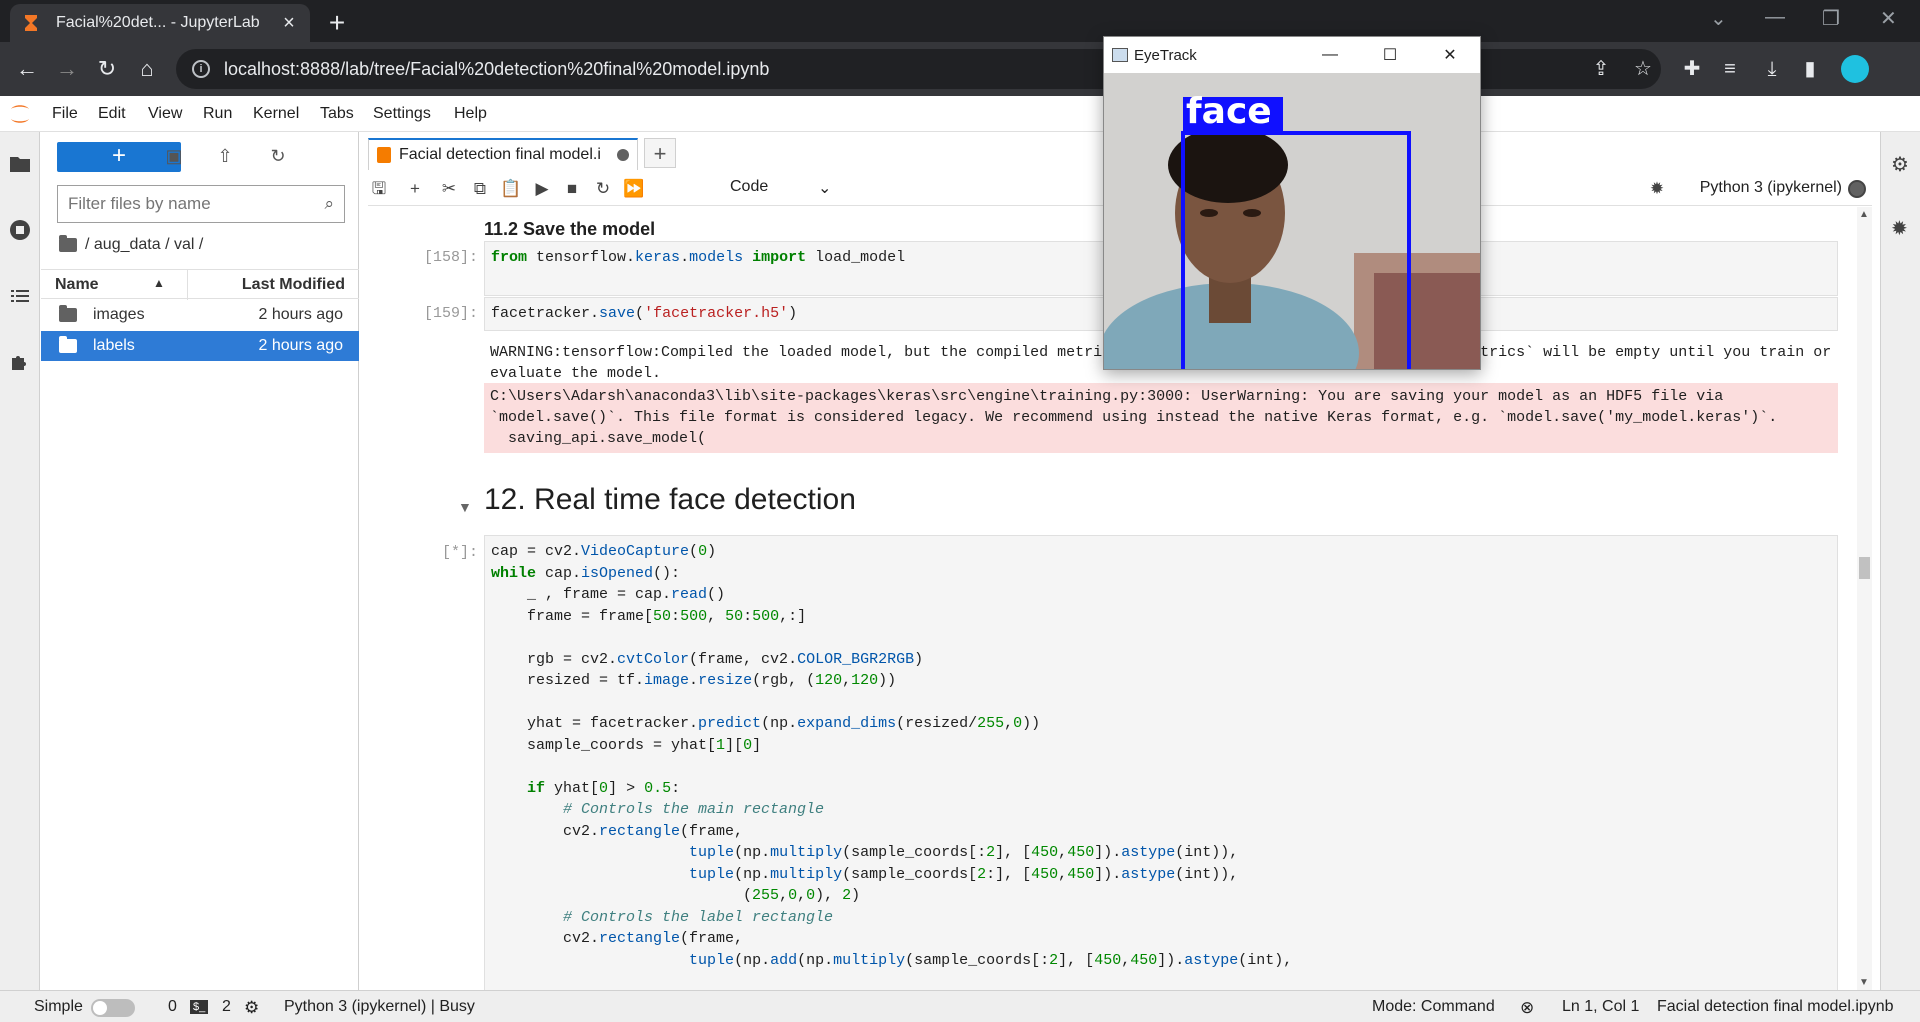  Describe the element at coordinates (670, 499) in the screenshot. I see `markdown-heading-realtime: 12. Real time face detection` at that location.